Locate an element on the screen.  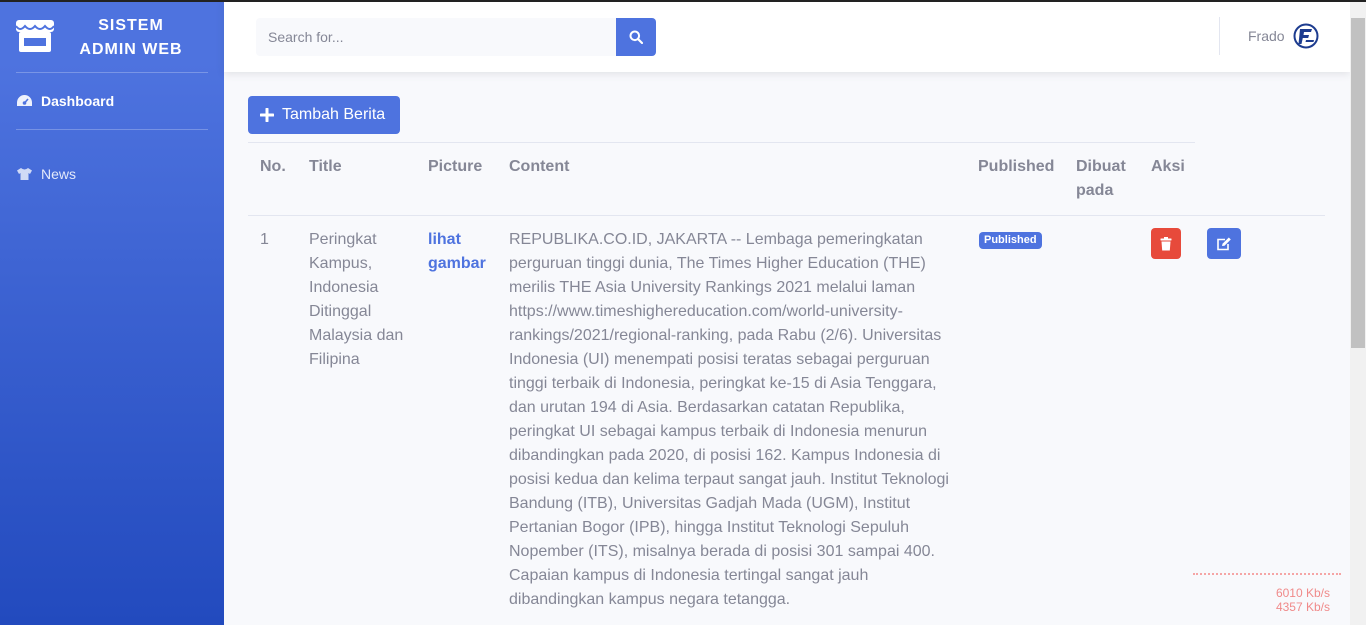
edit-button is located at coordinates (1224, 243).